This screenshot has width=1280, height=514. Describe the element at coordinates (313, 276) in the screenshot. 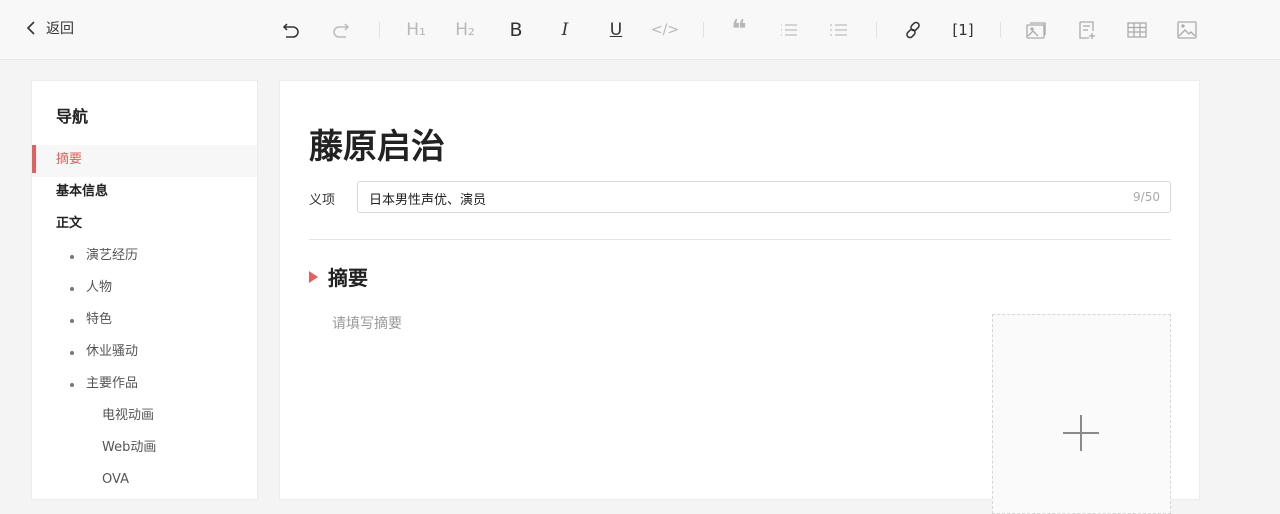

I see `triangle-icon` at that location.